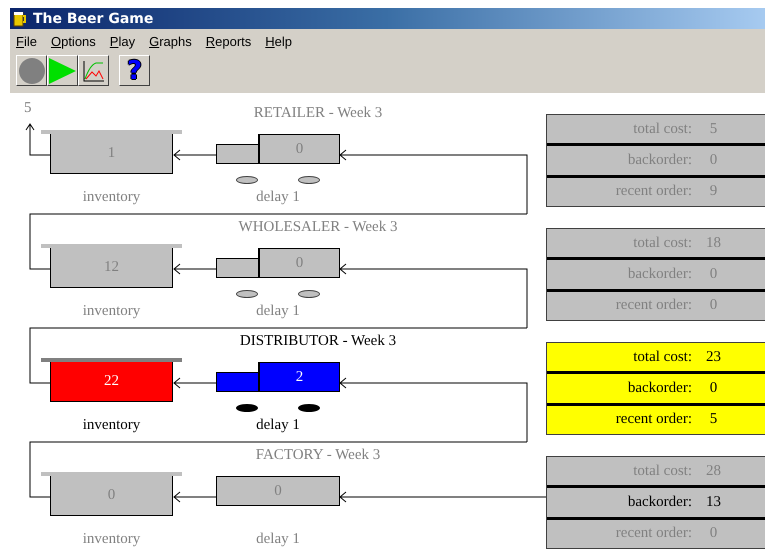 The width and height of the screenshot is (765, 549). What do you see at coordinates (299, 377) in the screenshot?
I see `cargo-box: 2` at bounding box center [299, 377].